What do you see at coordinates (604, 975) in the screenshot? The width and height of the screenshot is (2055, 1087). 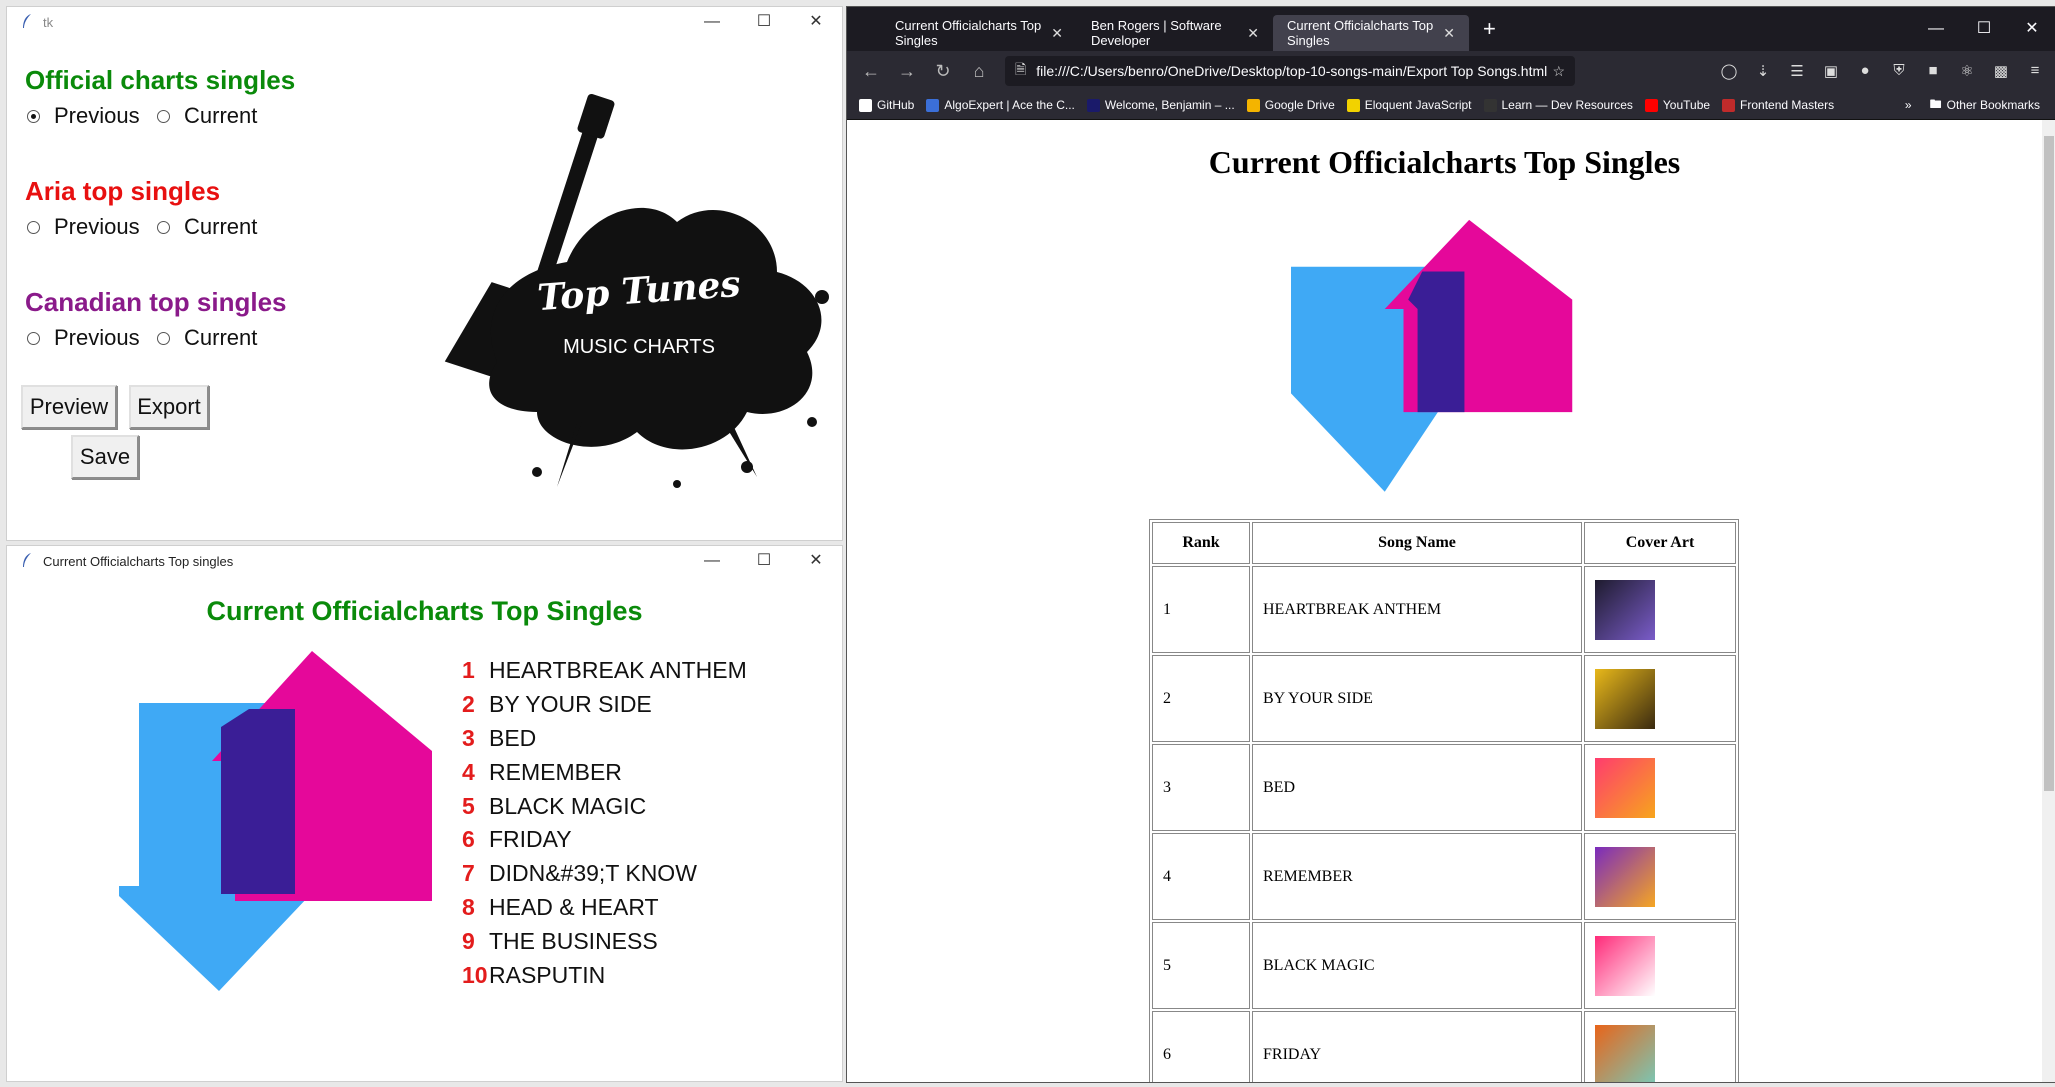 I see `song-list-item: 10 RASPUTIN` at bounding box center [604, 975].